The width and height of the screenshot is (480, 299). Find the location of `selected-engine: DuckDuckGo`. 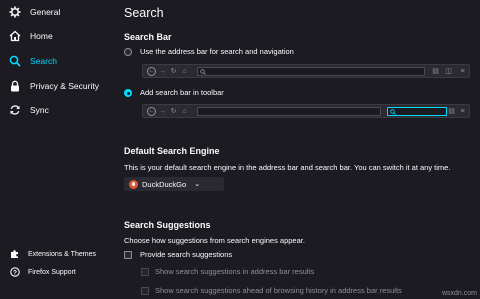

selected-engine: DuckDuckGo is located at coordinates (164, 184).